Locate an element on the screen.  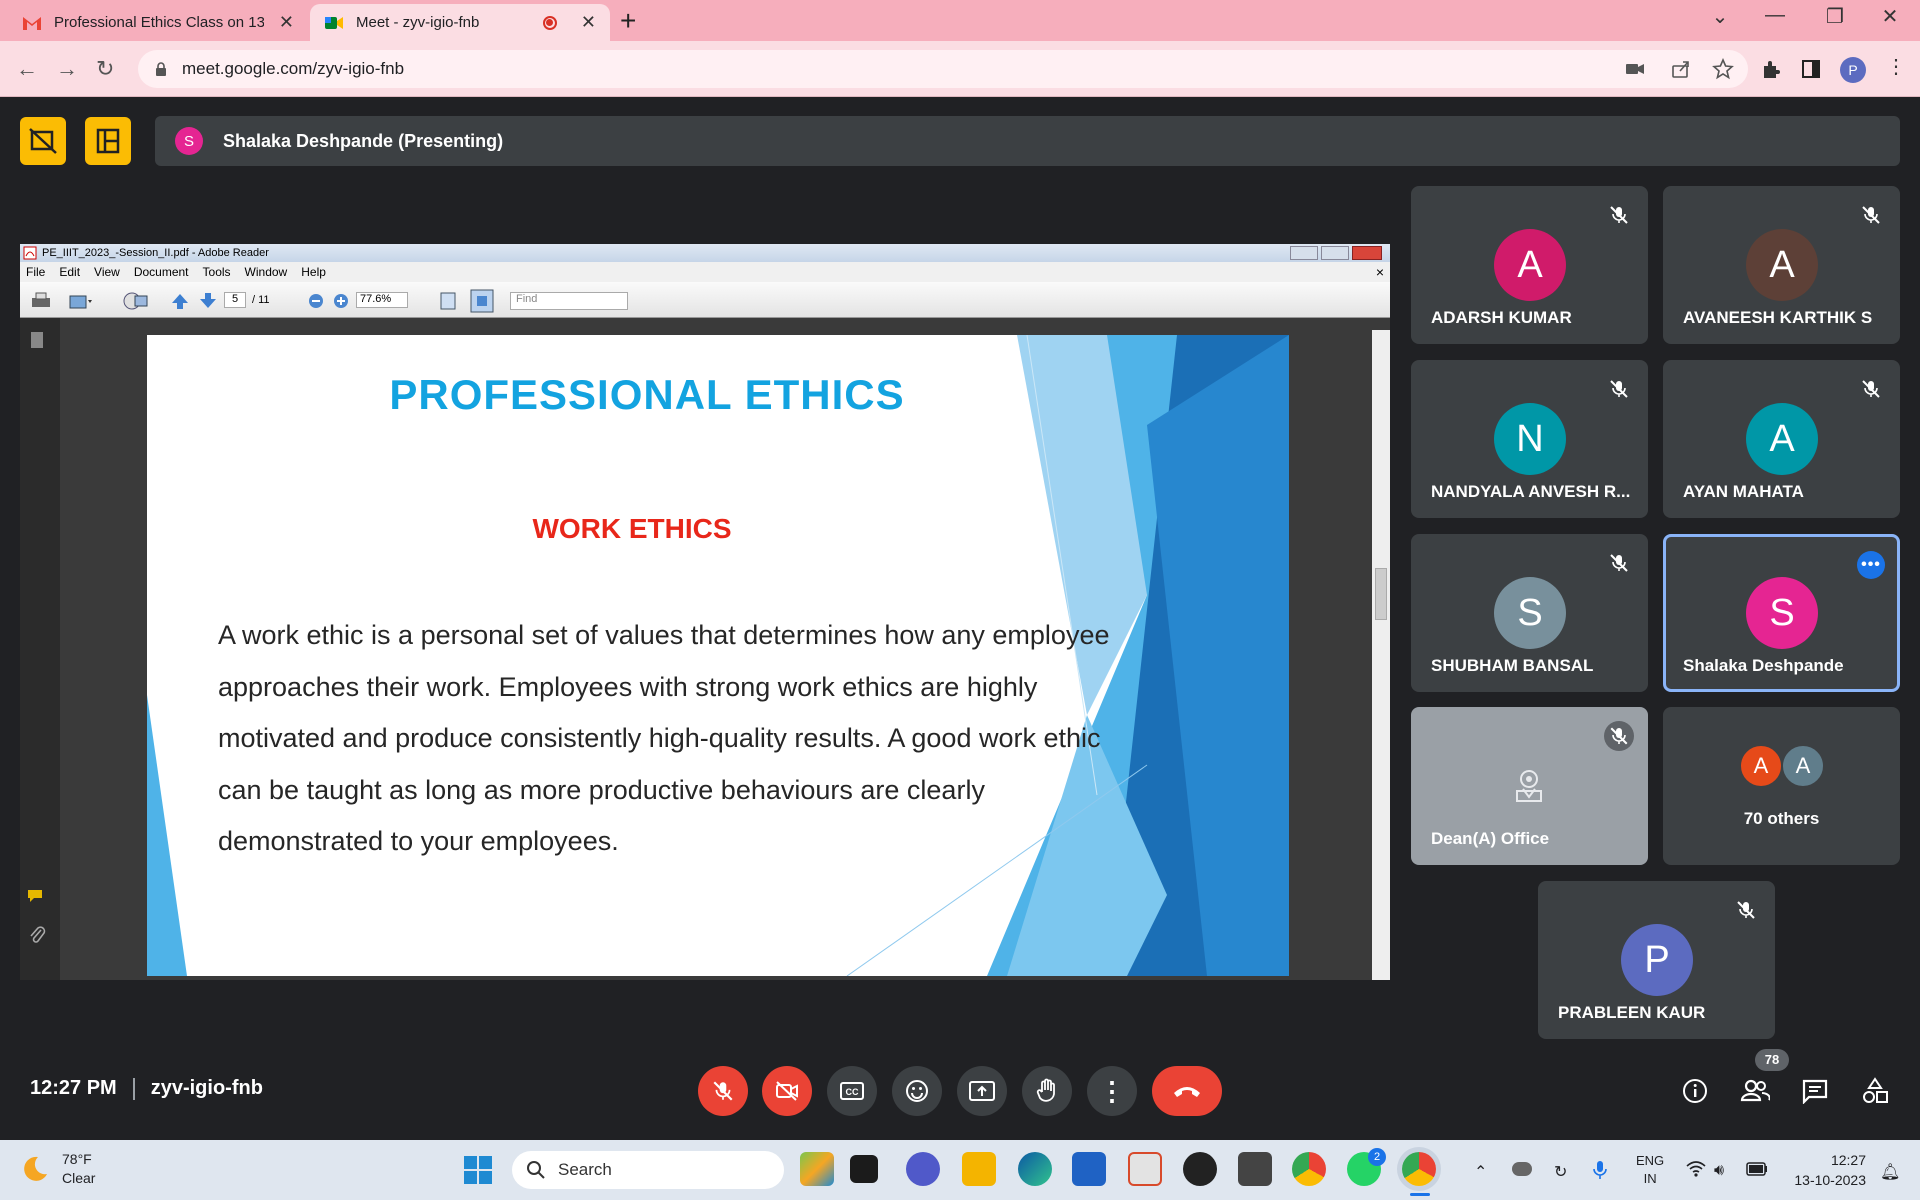
close-document-icon: × is located at coordinates (1380, 272).